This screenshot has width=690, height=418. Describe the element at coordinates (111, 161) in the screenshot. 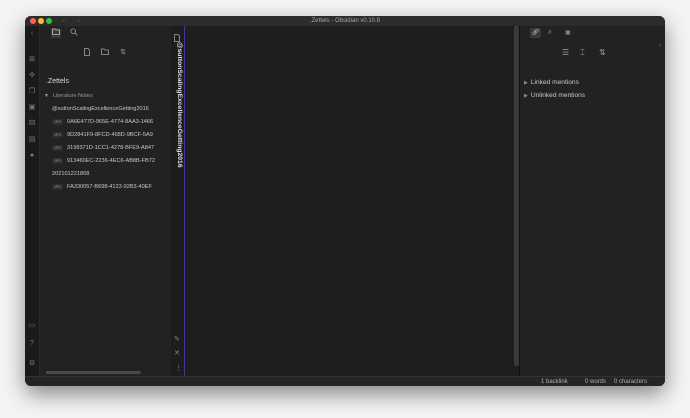

I see `file-item: JPG 913460EC-2236-4EC6-AB8B-FB72` at that location.